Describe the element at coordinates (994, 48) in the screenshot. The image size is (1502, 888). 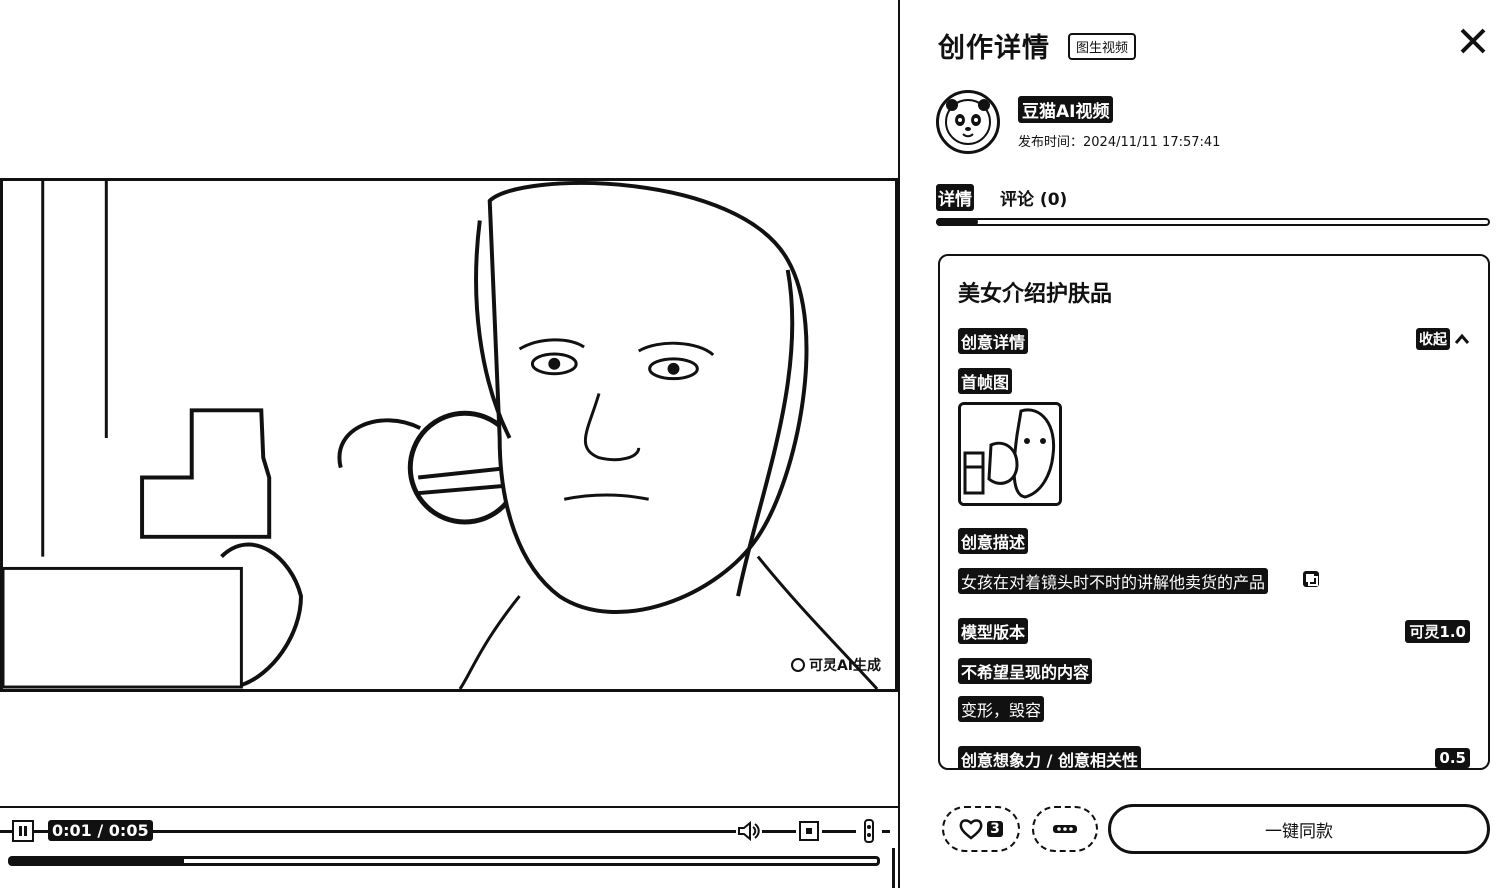
I see `panel-title: 创作详情` at that location.